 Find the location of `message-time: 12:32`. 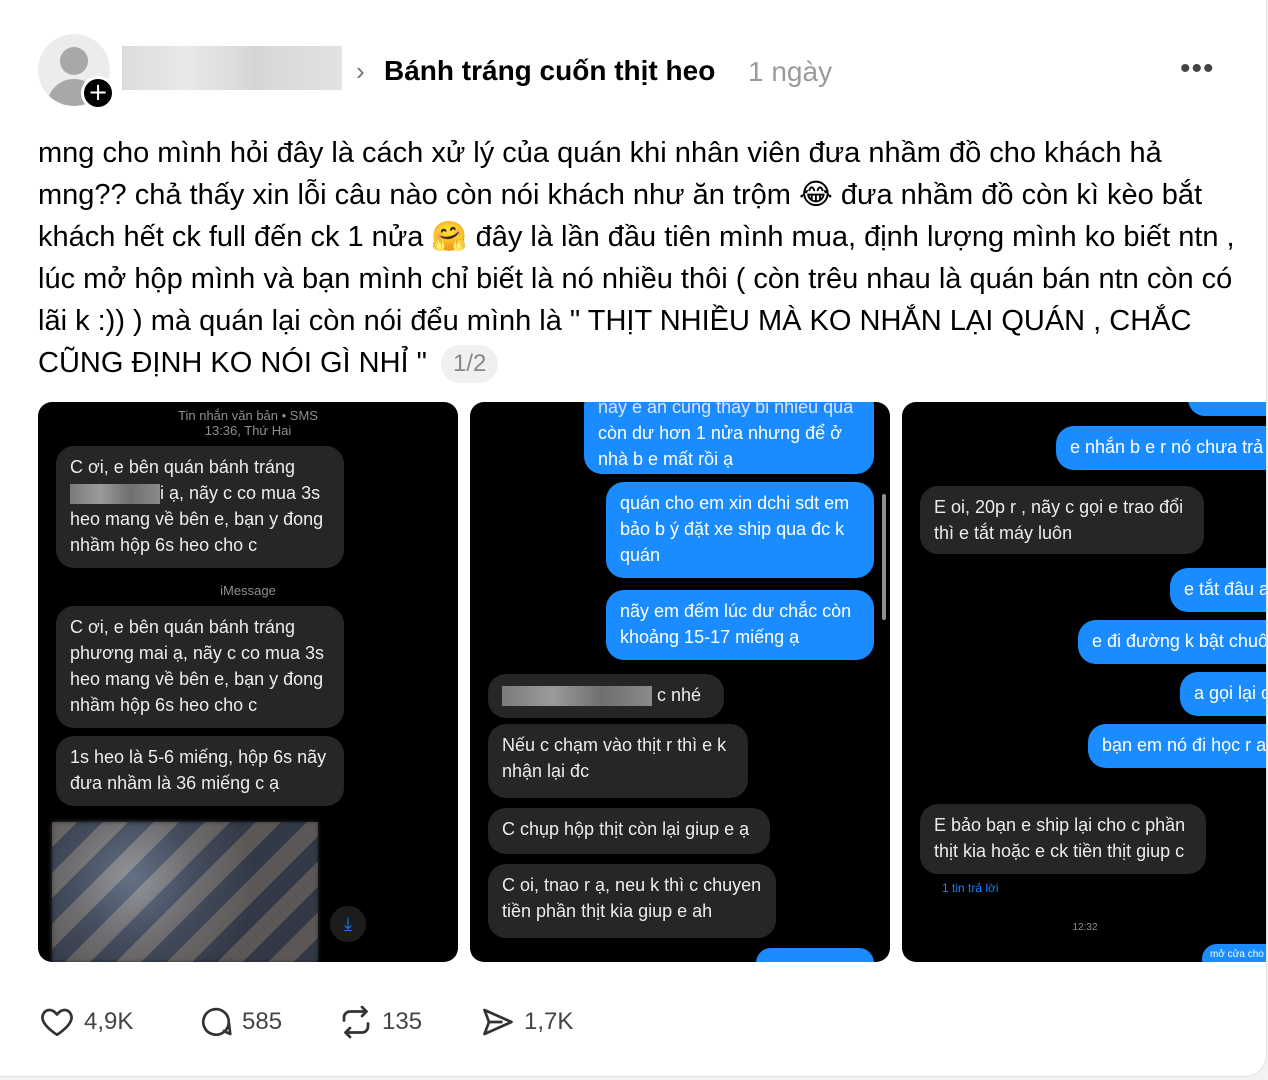

message-time: 12:32 is located at coordinates (1085, 927).